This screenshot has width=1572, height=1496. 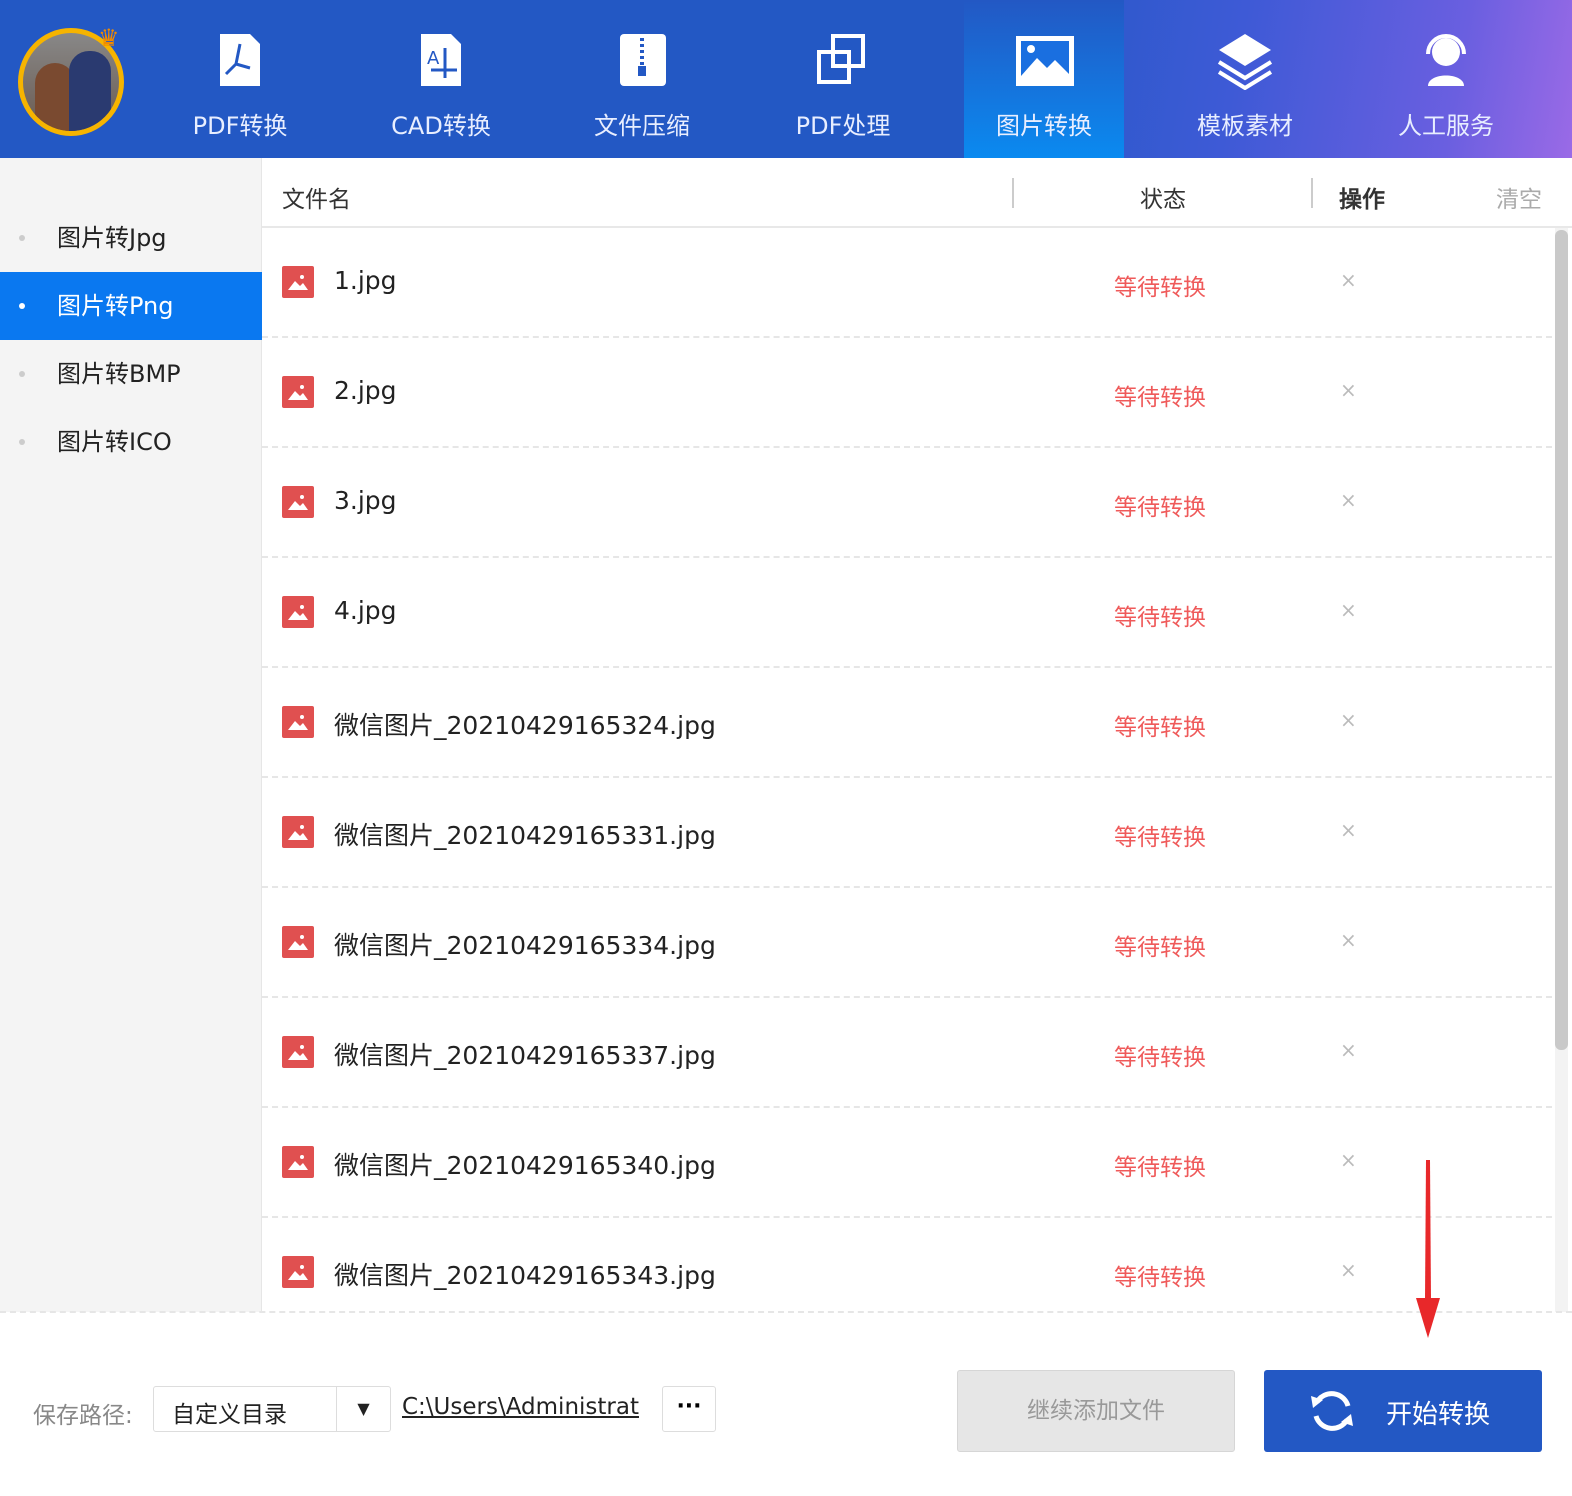 What do you see at coordinates (1332, 1411) in the screenshot?
I see `refresh-icon` at bounding box center [1332, 1411].